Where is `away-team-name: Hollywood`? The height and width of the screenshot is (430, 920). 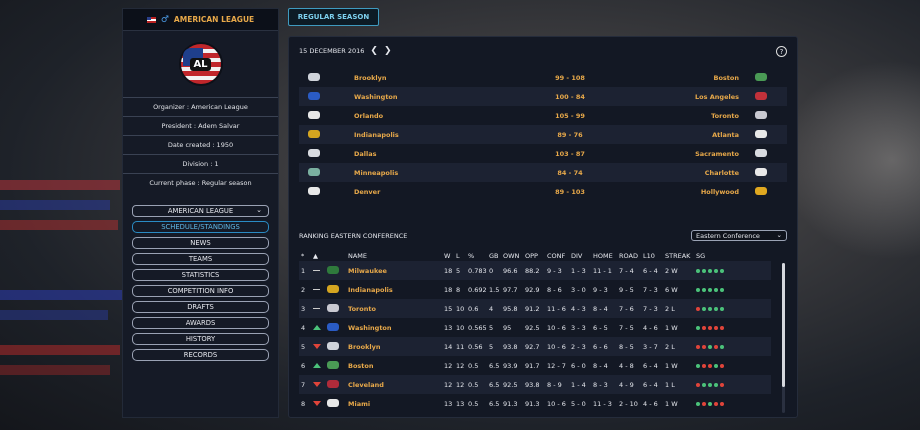 away-team-name: Hollywood is located at coordinates (692, 192).